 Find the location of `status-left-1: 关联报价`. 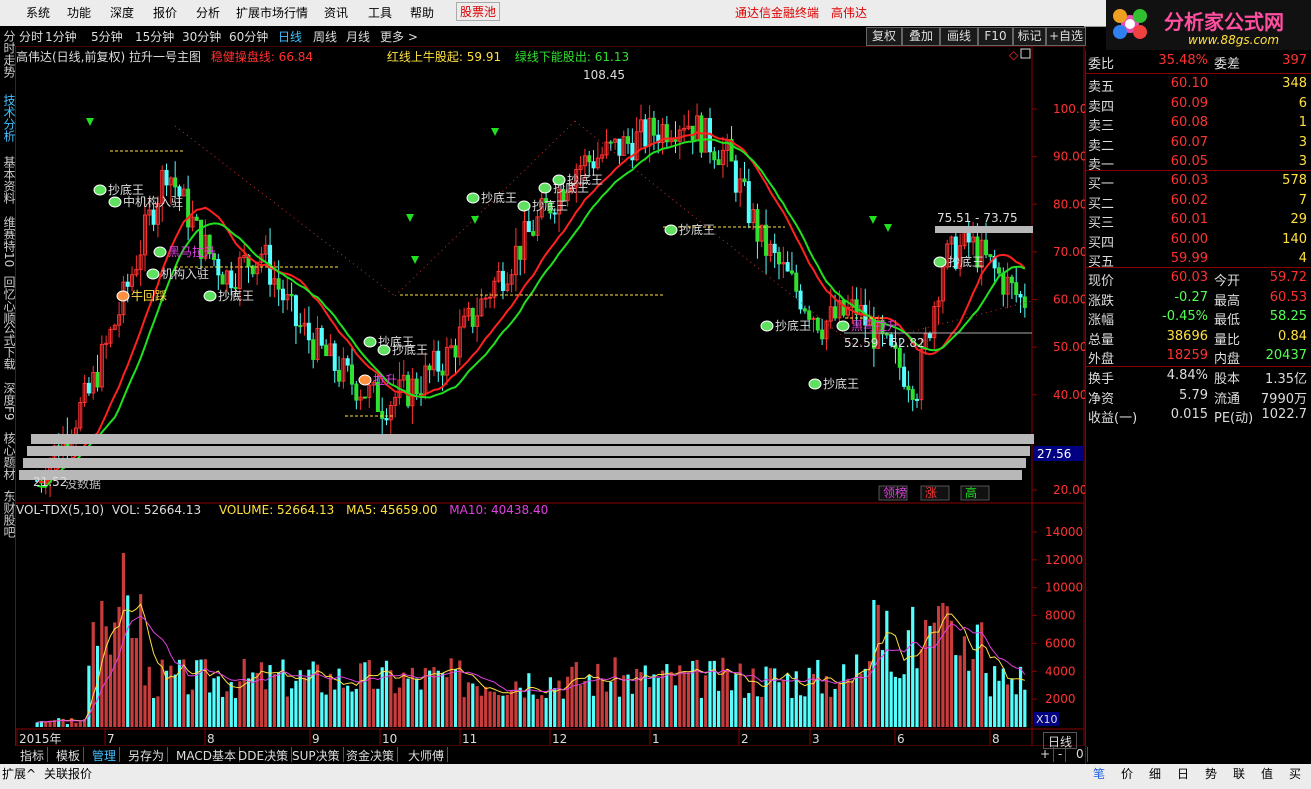

status-left-1: 关联报价 is located at coordinates (68, 773).